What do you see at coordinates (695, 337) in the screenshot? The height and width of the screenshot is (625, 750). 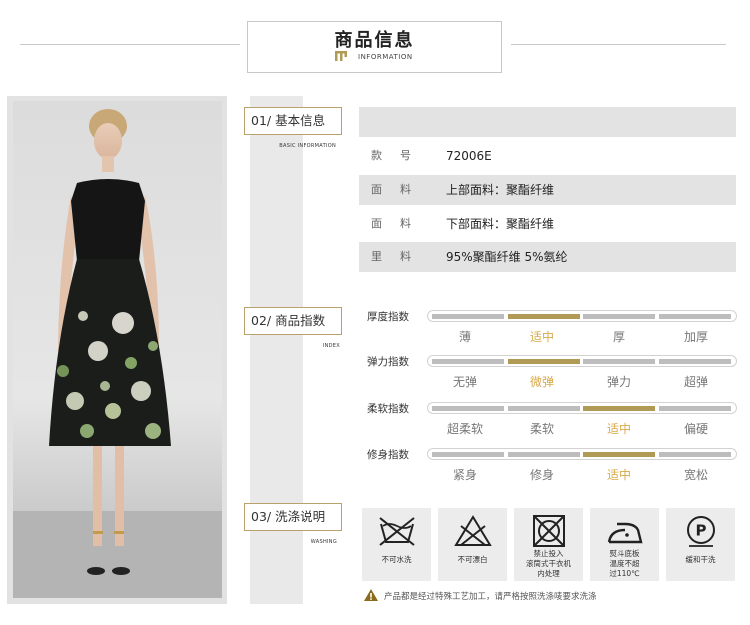 I see `index-option: 加厚` at bounding box center [695, 337].